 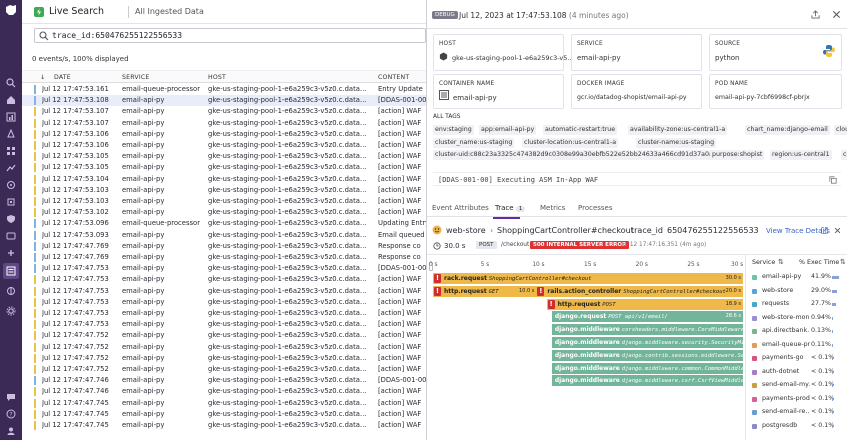 What do you see at coordinates (11, 202) in the screenshot?
I see `integrations-nav-icon` at bounding box center [11, 202].